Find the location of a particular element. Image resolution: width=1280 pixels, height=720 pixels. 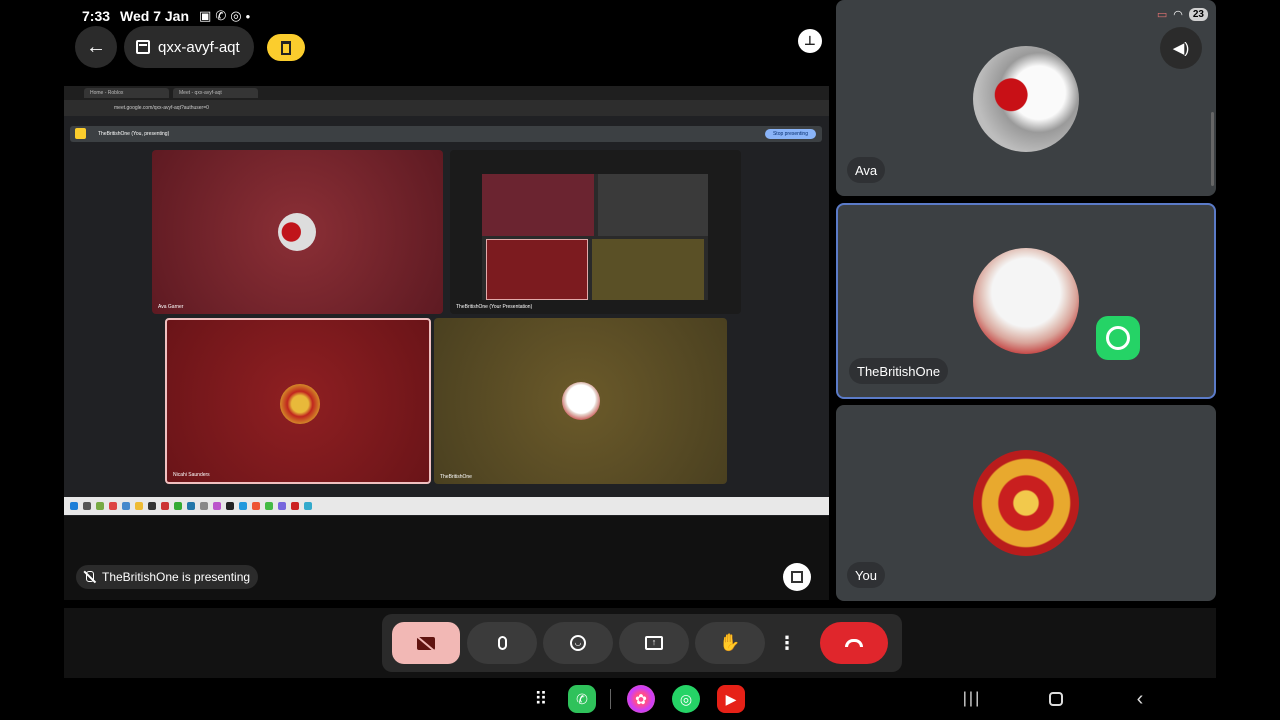

shared-tile-presentation: TheBritishOne (Your Presentation) is located at coordinates (595, 232).